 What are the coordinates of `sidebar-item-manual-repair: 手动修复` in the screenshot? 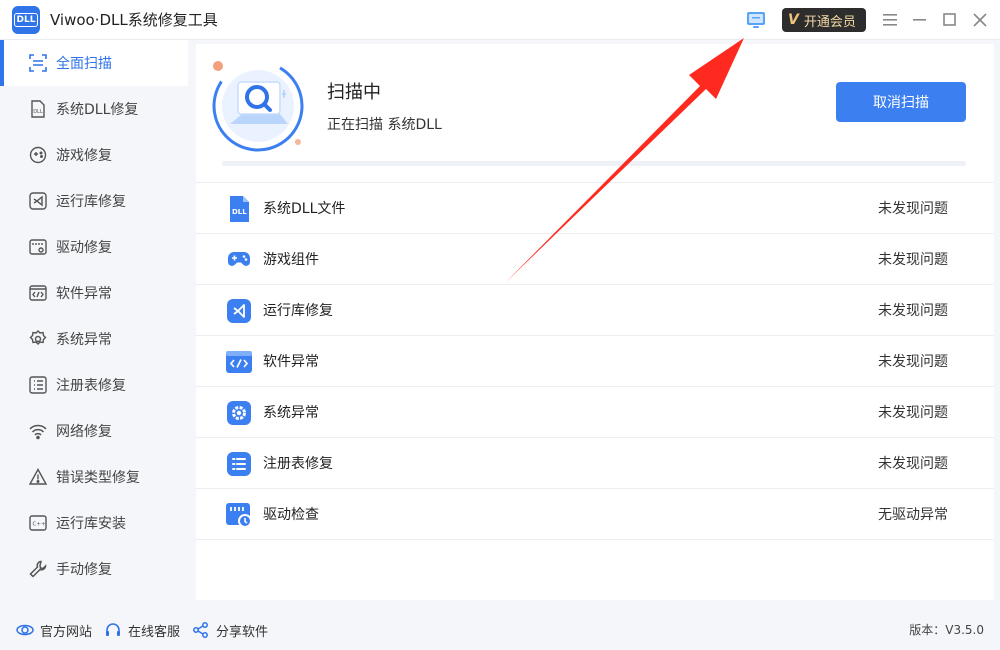 It's located at (94, 569).